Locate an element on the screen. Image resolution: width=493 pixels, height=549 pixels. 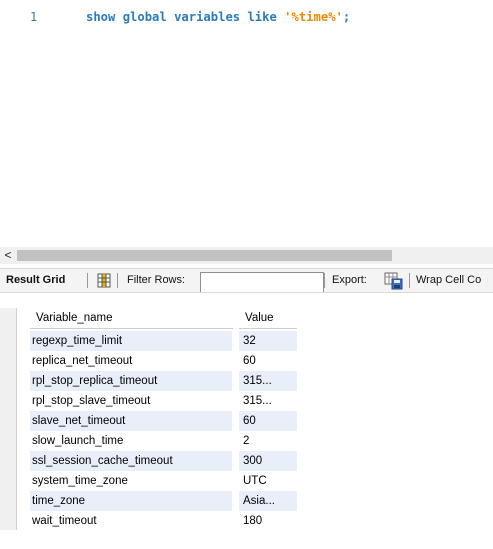
pattern-string: '%time%' is located at coordinates (313, 17).